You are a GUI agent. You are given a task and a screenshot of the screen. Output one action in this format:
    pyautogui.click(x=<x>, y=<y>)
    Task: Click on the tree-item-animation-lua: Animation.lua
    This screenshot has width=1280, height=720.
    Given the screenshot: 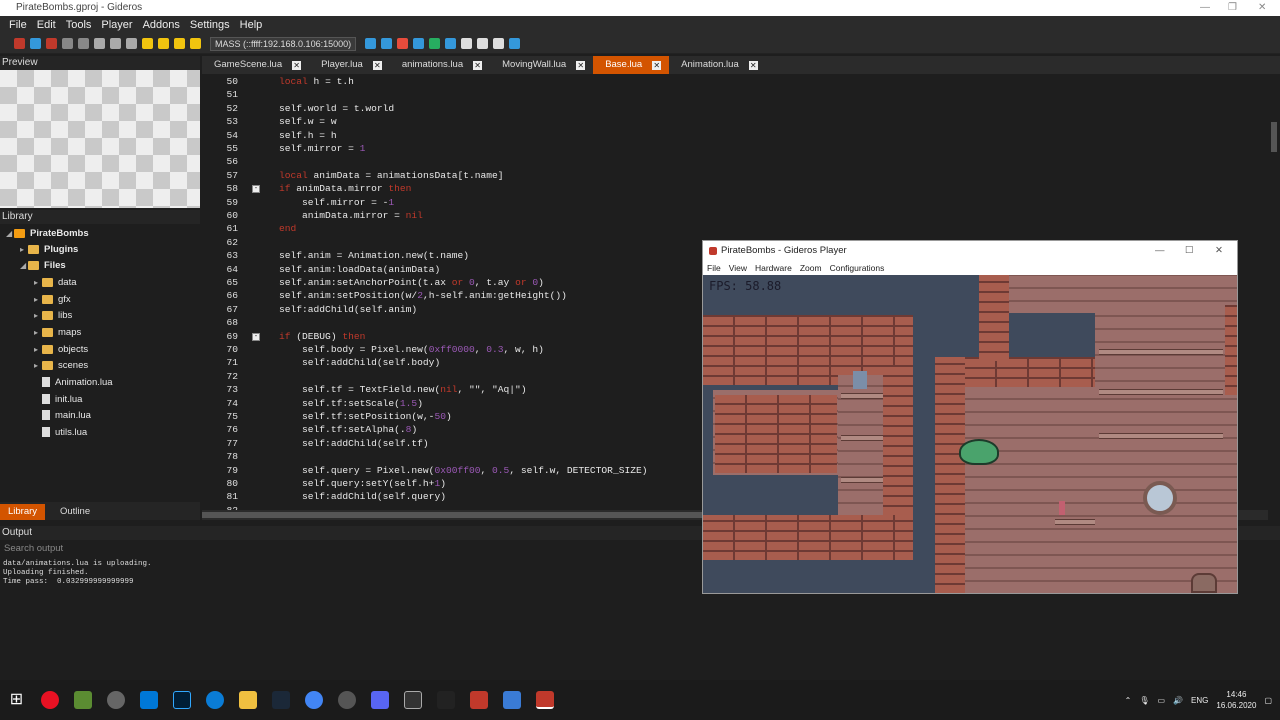 What is the action you would take?
    pyautogui.click(x=77, y=383)
    